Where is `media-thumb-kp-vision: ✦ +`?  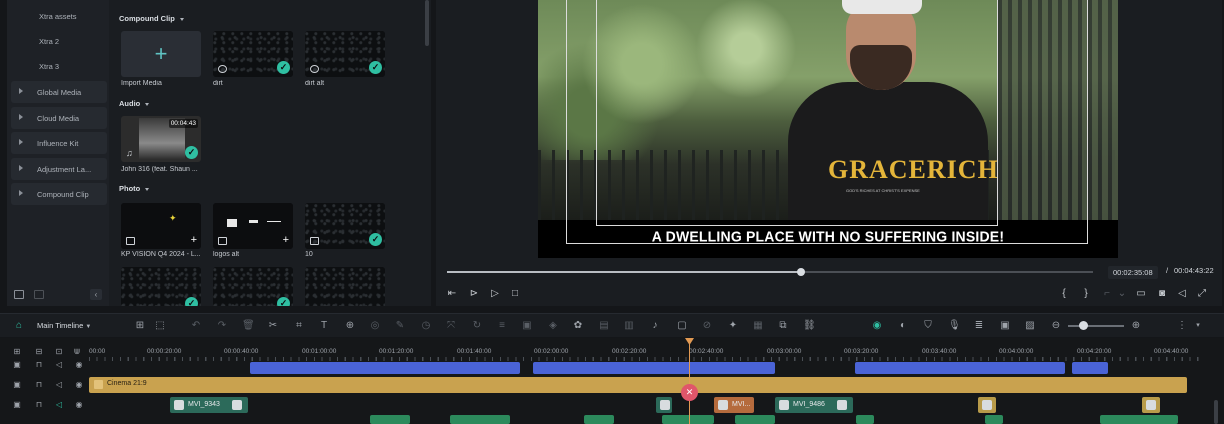
media-thumb-kp-vision: ✦ + is located at coordinates (161, 226).